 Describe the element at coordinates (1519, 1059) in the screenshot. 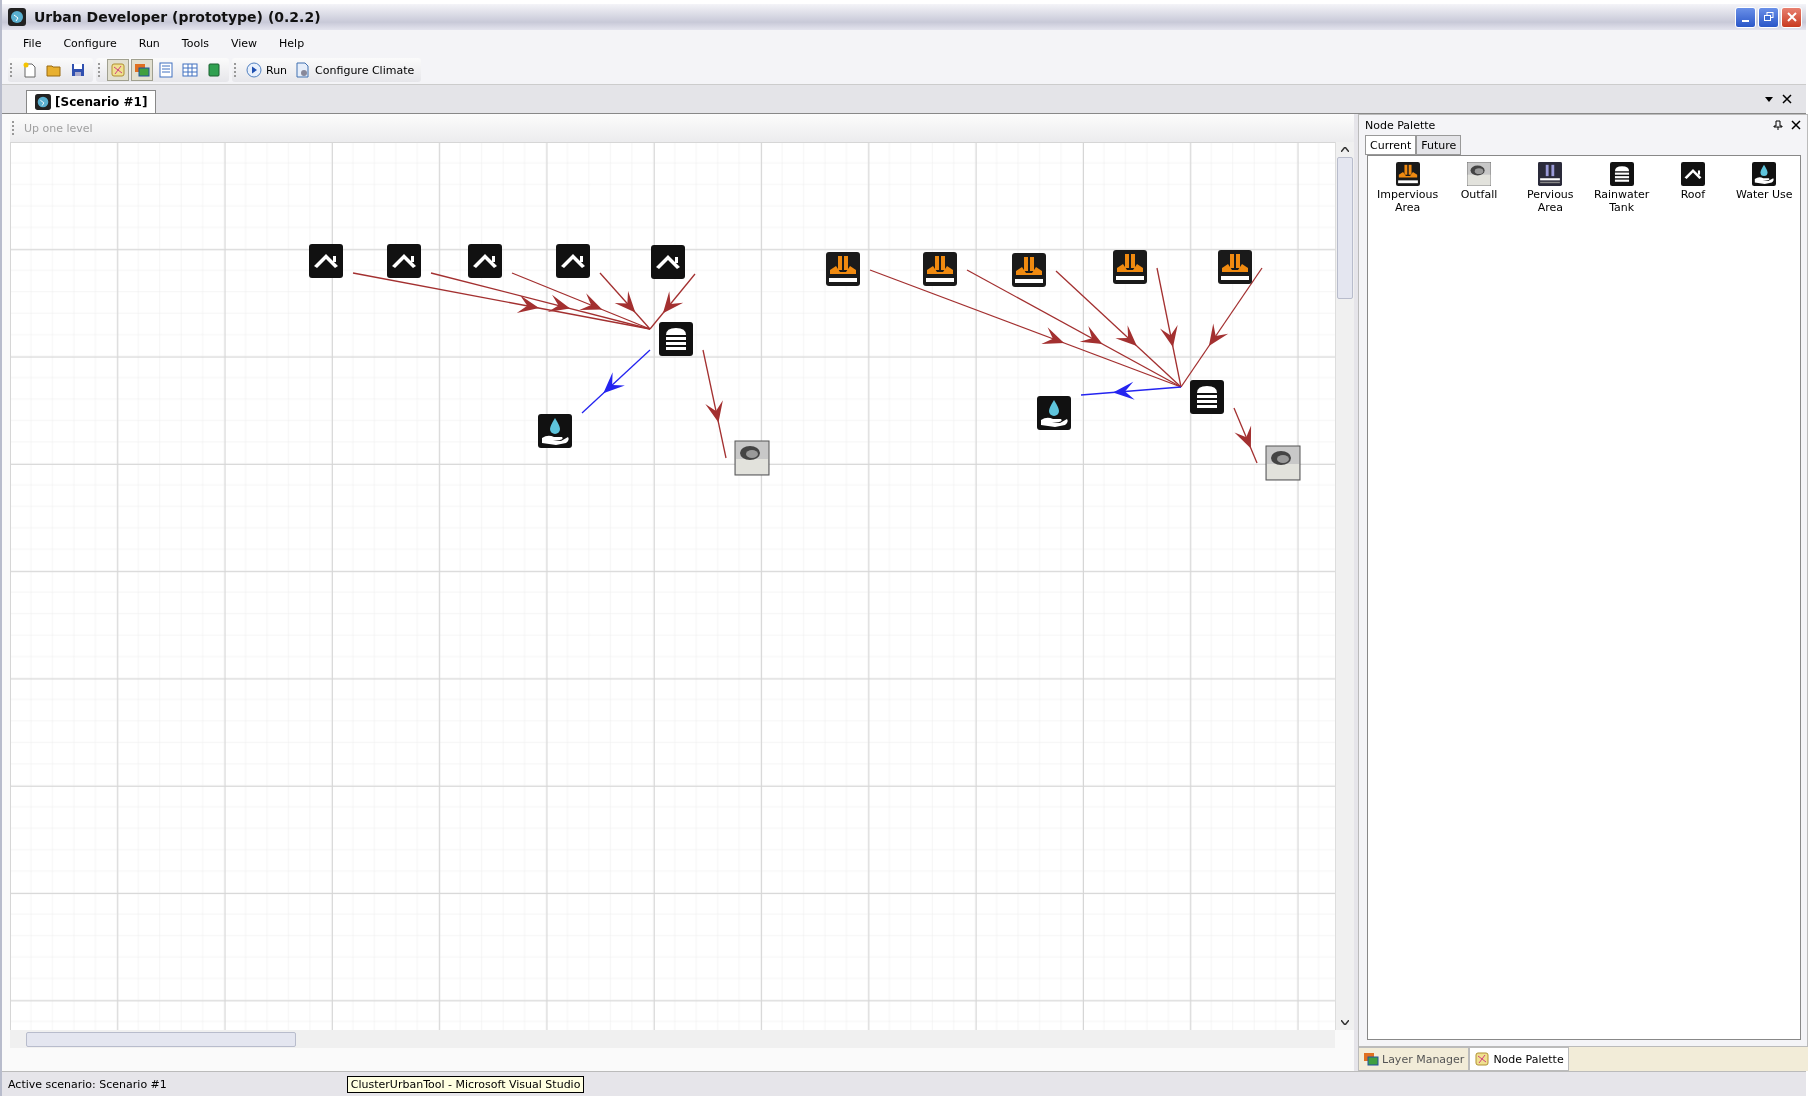

I see `panel-tab: Node Palette` at that location.